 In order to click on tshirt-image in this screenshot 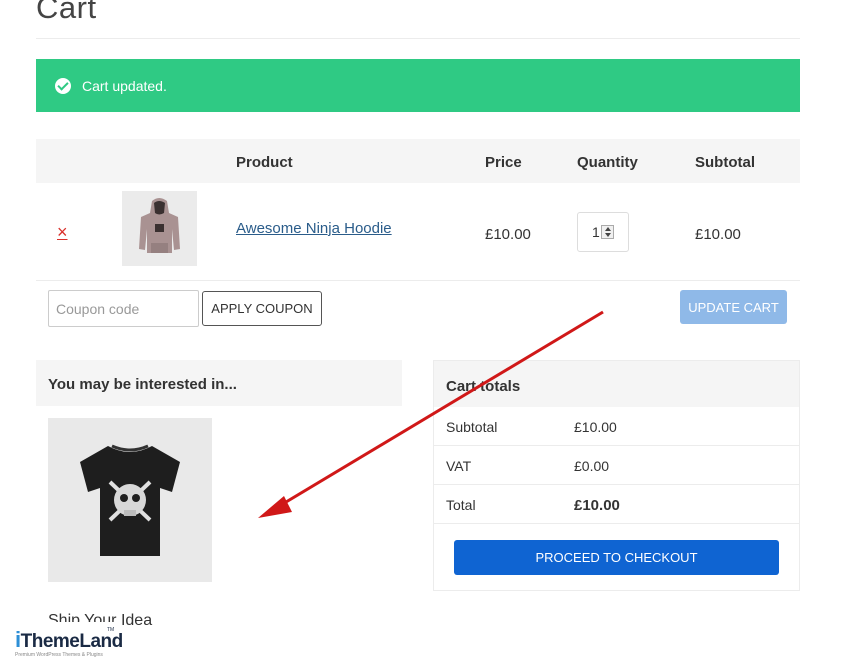, I will do `click(130, 500)`.